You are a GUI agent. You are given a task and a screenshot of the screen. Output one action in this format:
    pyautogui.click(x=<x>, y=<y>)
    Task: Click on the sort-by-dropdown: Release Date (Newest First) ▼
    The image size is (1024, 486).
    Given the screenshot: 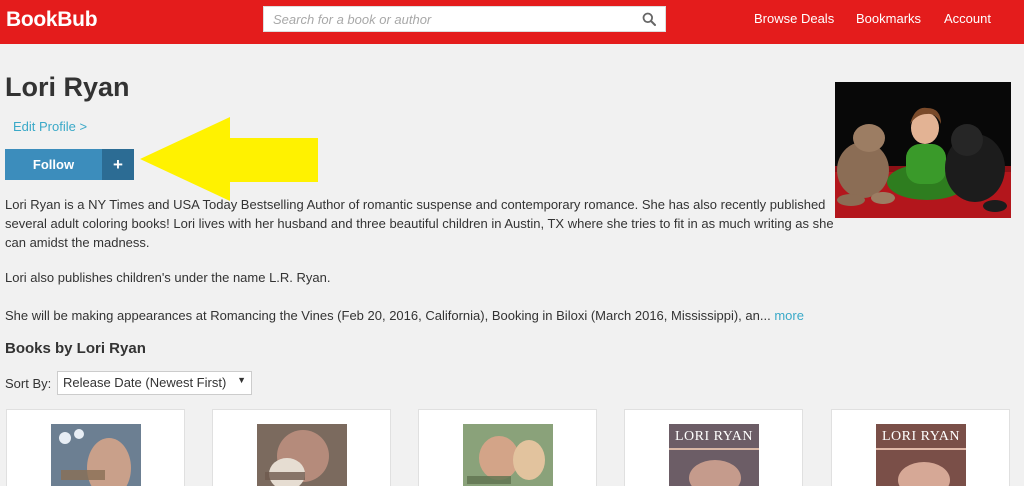 What is the action you would take?
    pyautogui.click(x=154, y=383)
    